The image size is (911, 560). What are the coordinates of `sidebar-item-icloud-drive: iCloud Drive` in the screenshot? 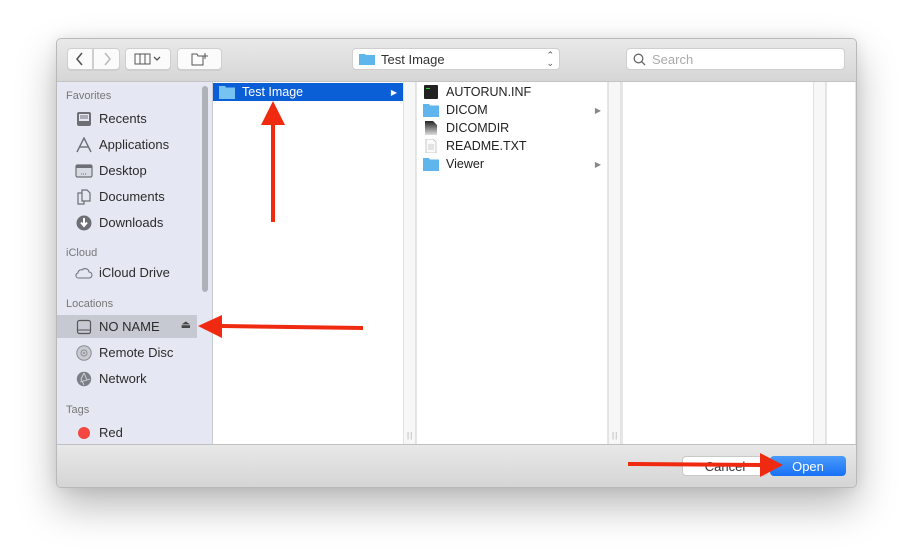 It's located at (127, 272).